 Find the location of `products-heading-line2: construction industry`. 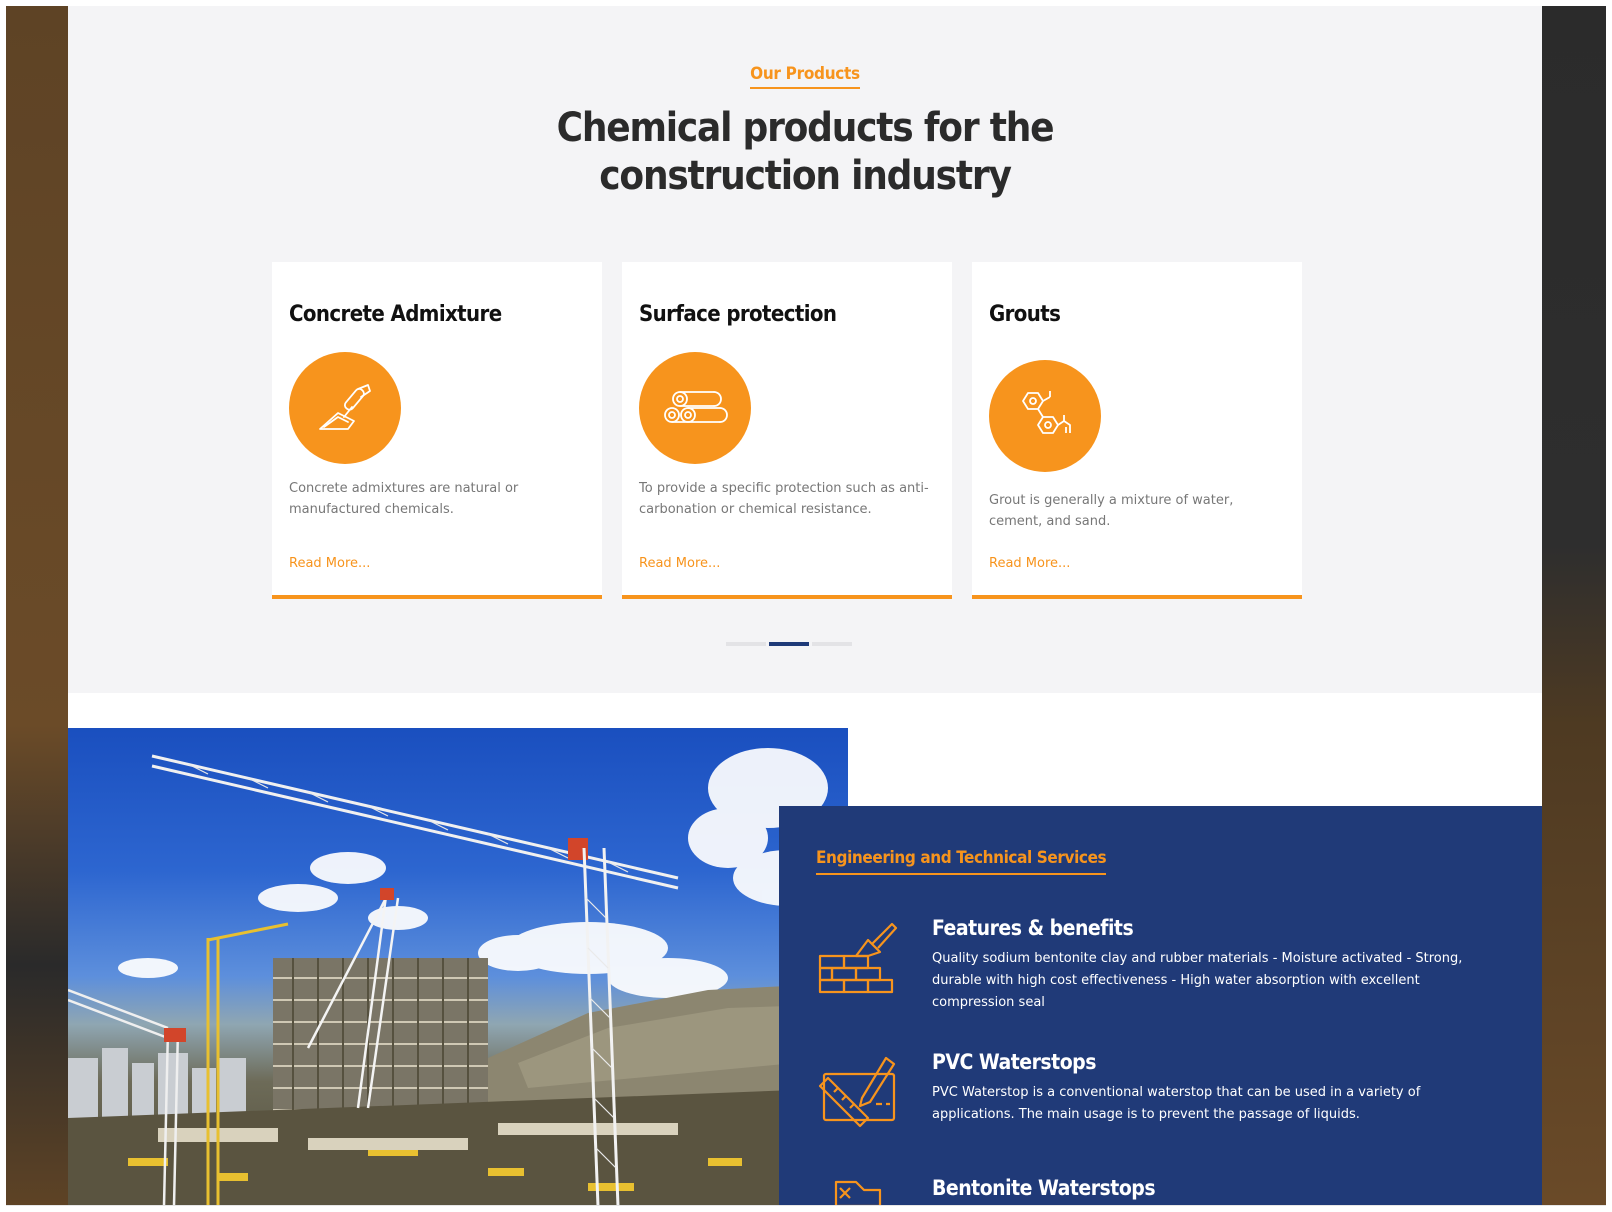

products-heading-line2: construction industry is located at coordinates (805, 176).